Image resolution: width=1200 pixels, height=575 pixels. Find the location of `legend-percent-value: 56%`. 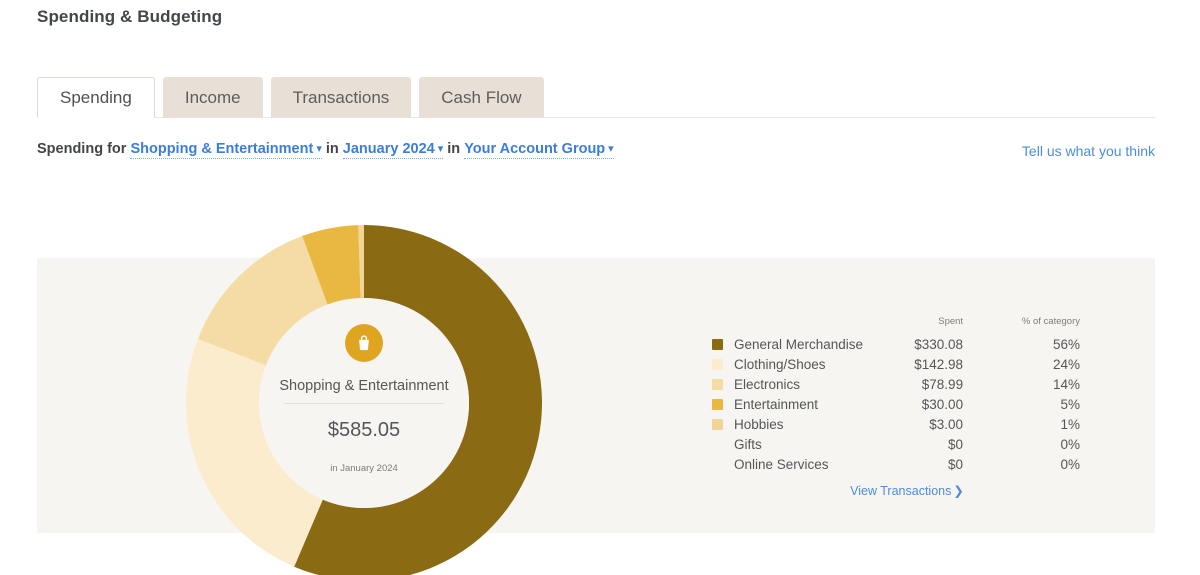

legend-percent-value: 56% is located at coordinates (1066, 344).